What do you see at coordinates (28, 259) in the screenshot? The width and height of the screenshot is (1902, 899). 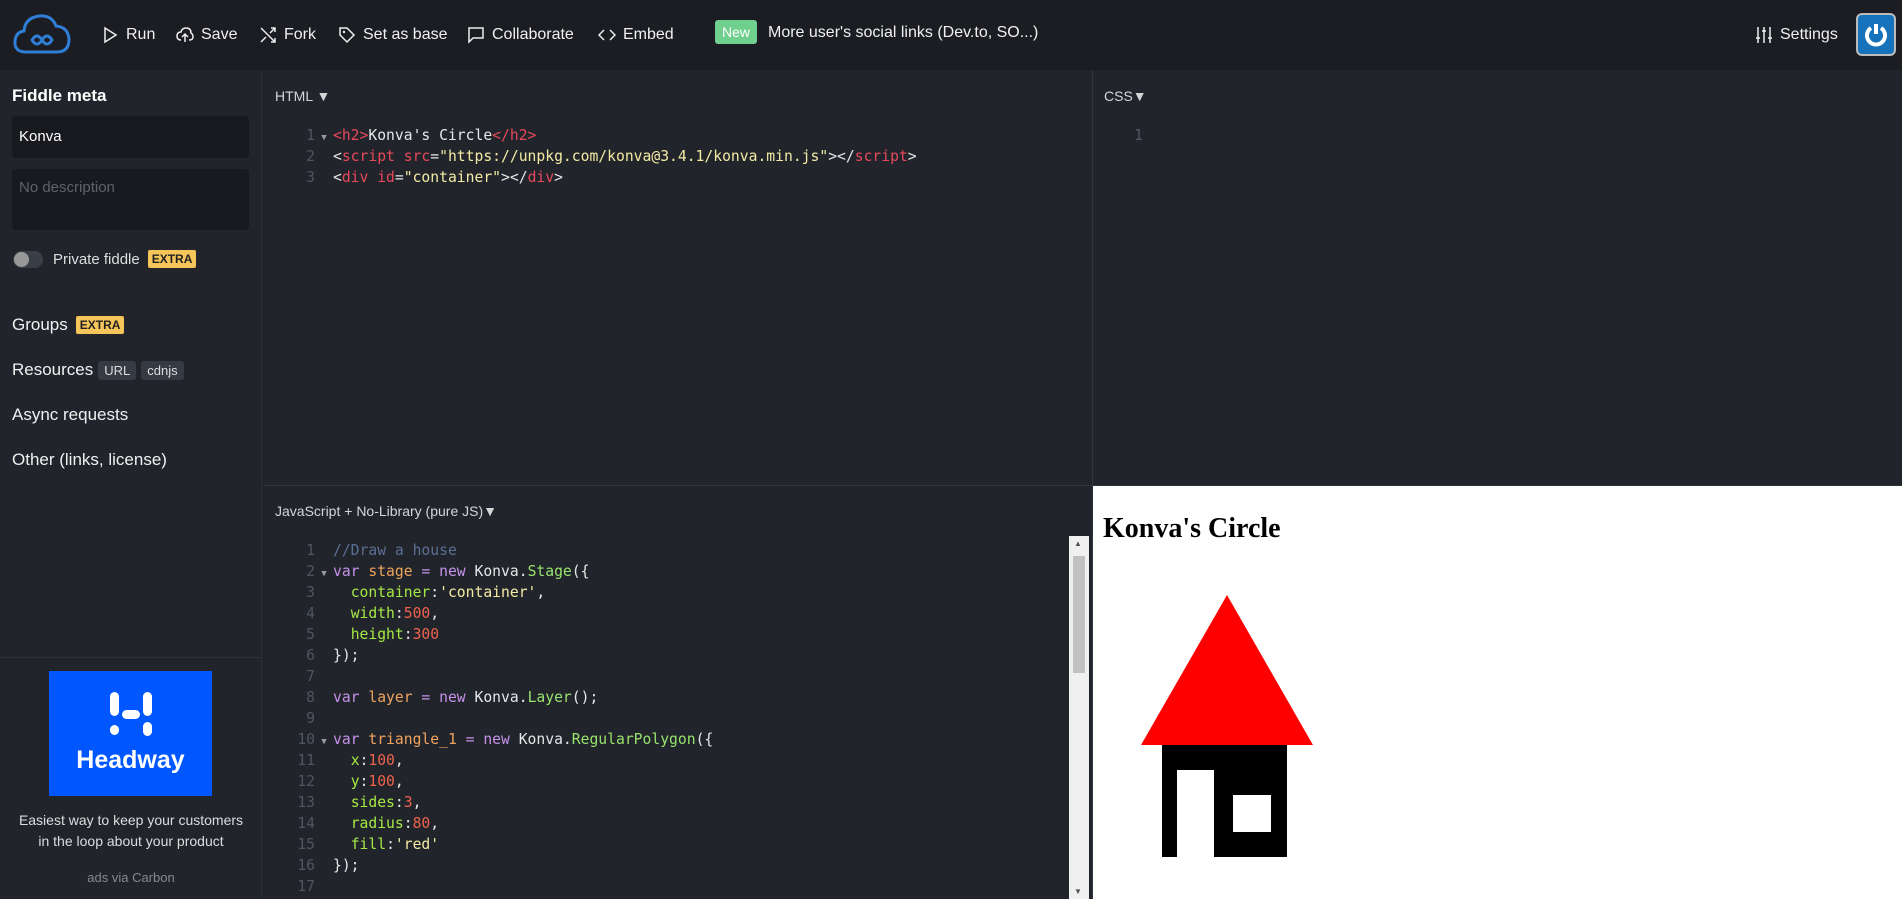 I see `private-toggle` at bounding box center [28, 259].